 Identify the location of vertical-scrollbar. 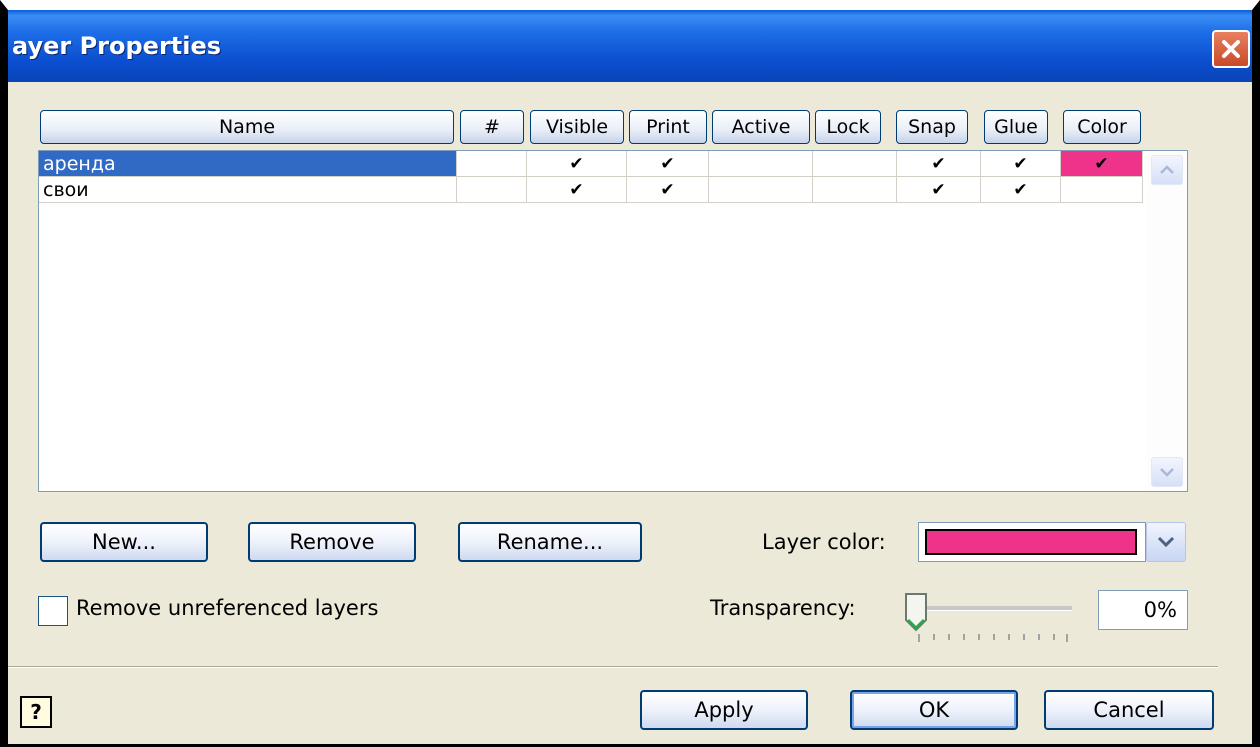
(1167, 321).